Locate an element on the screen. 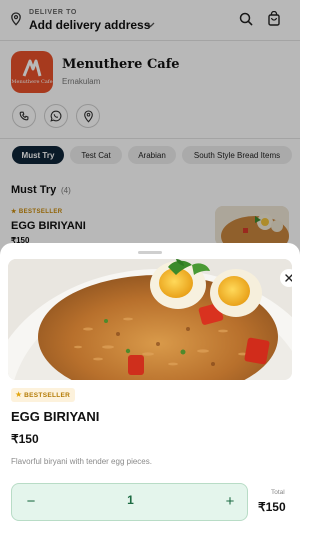 The height and width of the screenshot is (536, 320). bestseller-text: BESTSELLER is located at coordinates (47, 395).